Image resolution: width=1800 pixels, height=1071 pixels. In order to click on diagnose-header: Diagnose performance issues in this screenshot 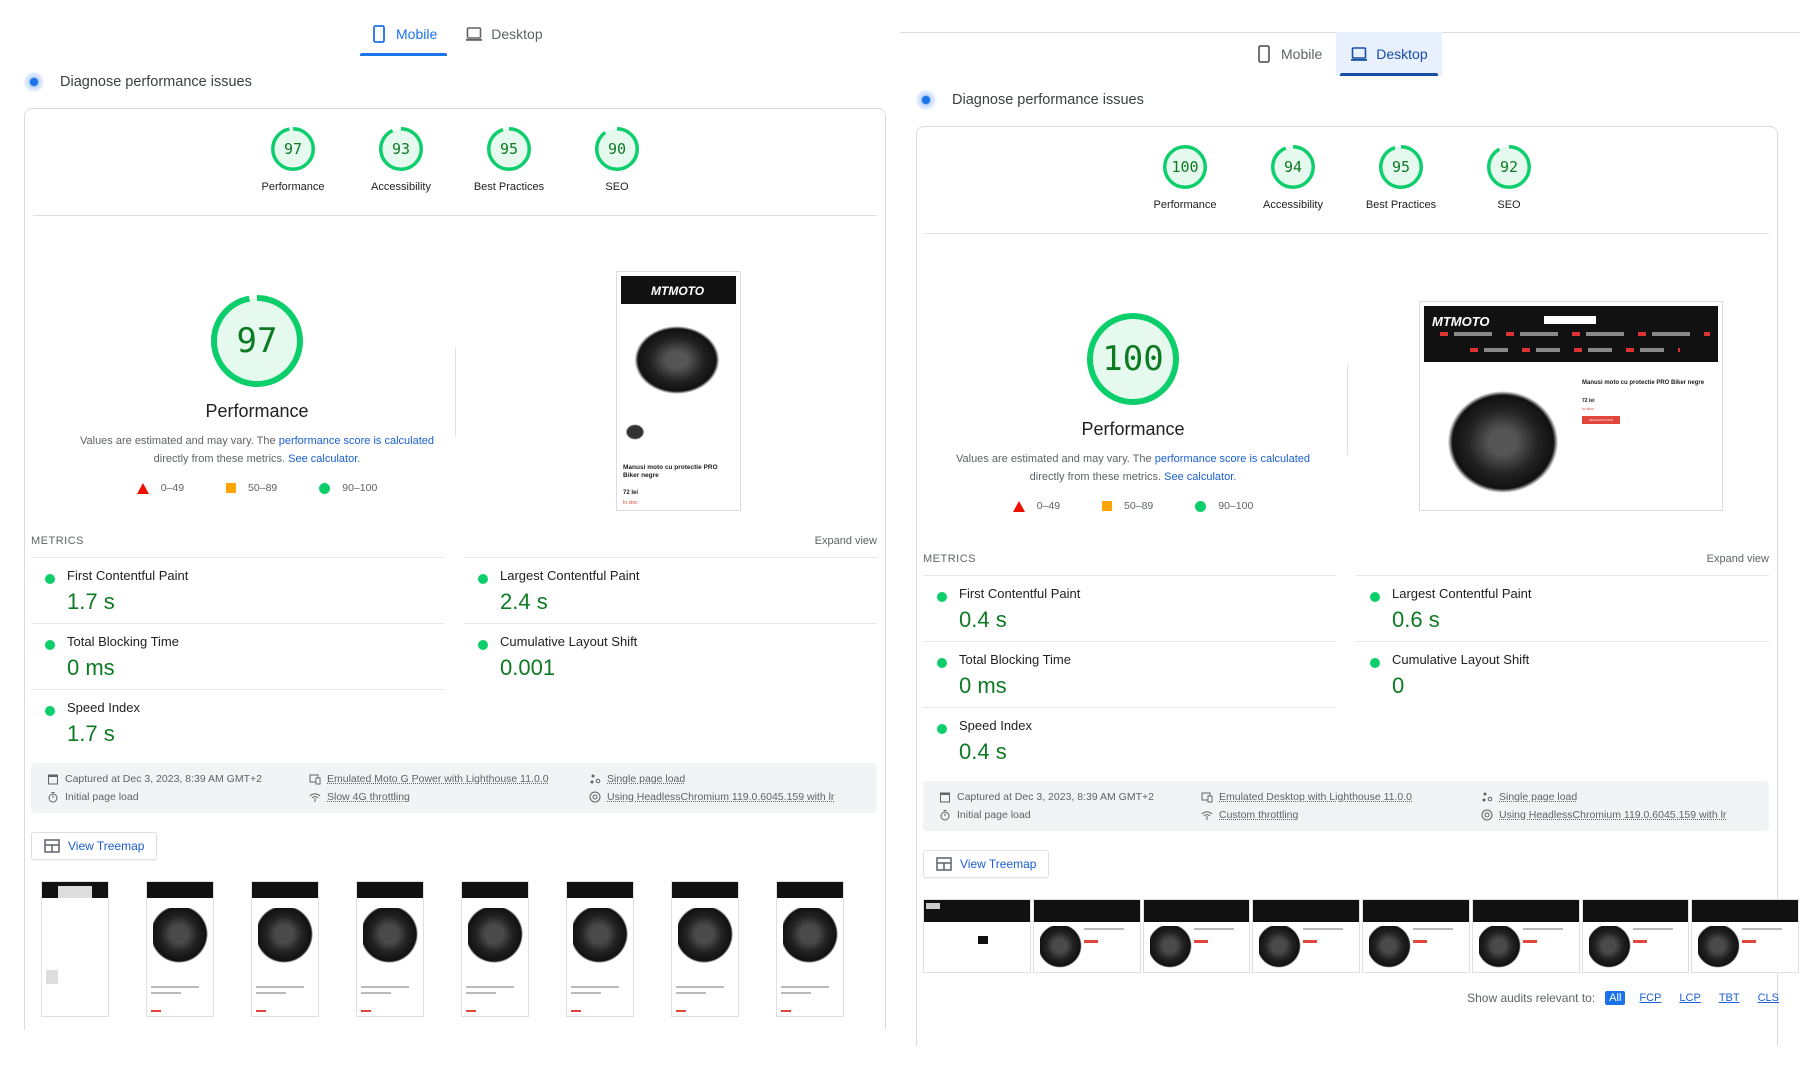, I will do `click(138, 82)`.